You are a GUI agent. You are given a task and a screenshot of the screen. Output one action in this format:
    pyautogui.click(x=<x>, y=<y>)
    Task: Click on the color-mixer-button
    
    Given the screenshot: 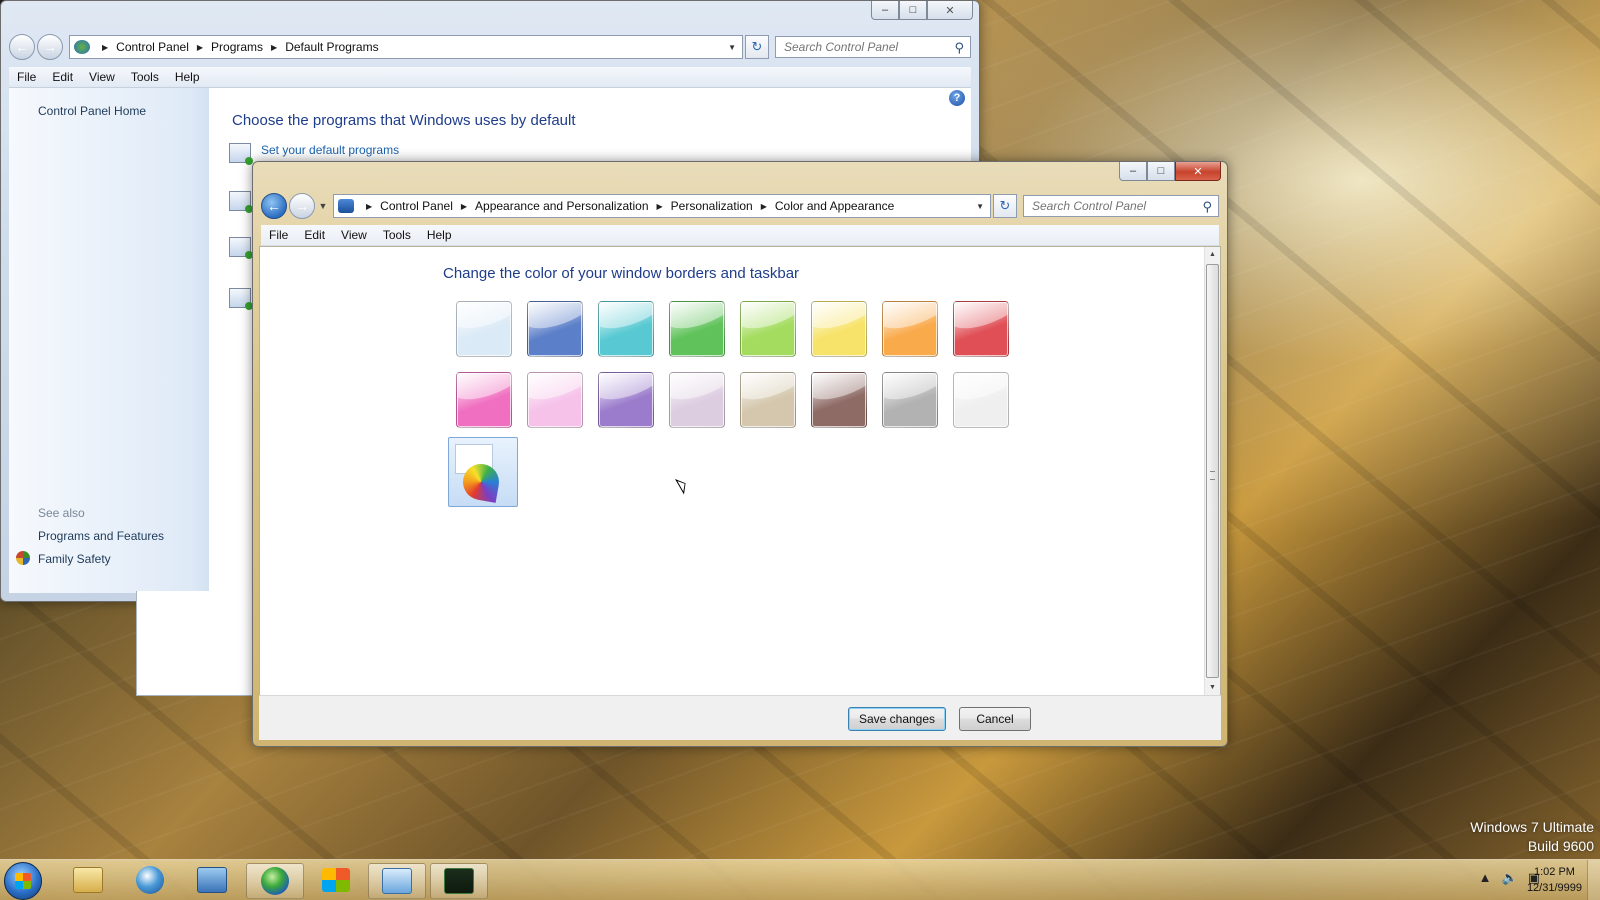 What is the action you would take?
    pyautogui.click(x=483, y=472)
    